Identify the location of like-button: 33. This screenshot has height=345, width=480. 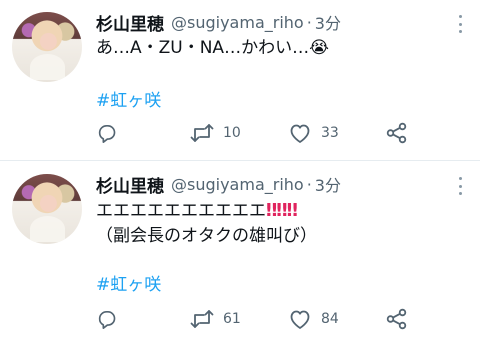
(313, 133).